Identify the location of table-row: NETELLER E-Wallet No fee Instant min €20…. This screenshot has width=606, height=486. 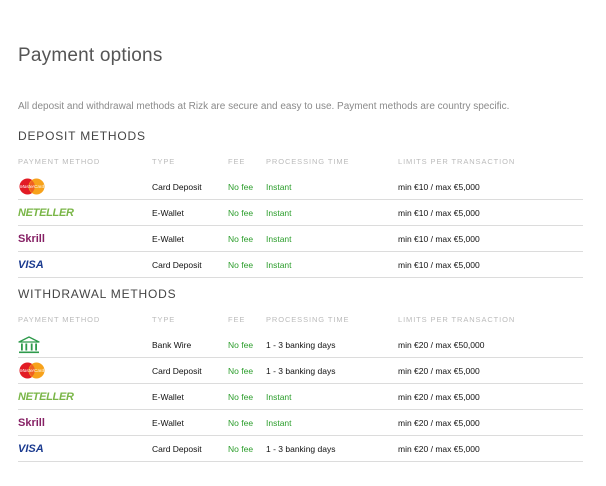
(300, 396).